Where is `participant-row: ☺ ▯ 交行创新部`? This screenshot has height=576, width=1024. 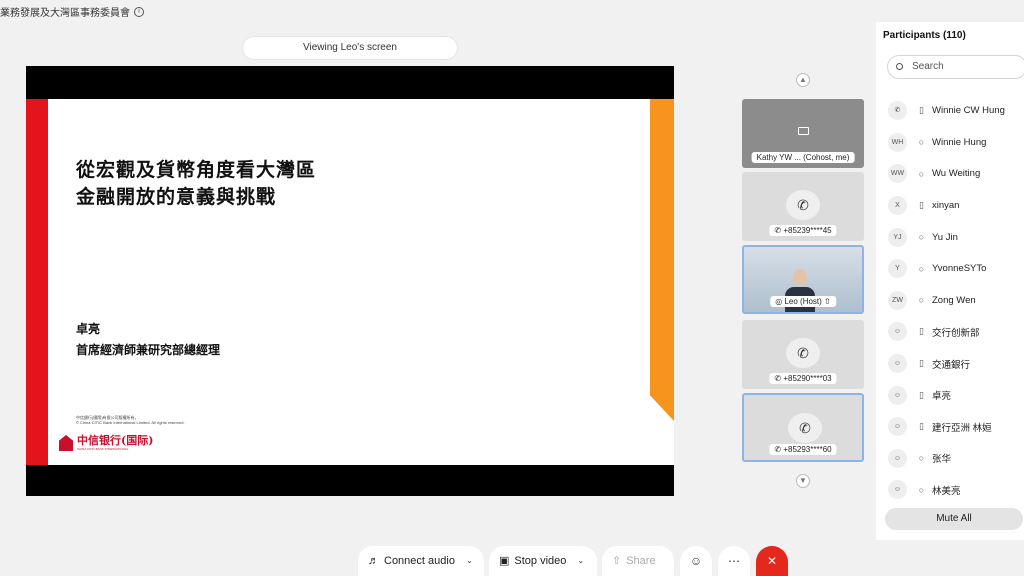
participant-row: ☺ ▯ 交行创新部 is located at coordinates (950, 332).